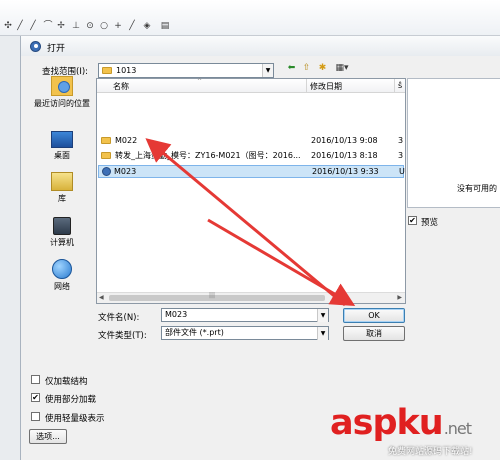  Describe the element at coordinates (121, 86) in the screenshot. I see `column-name: 名称` at that location.